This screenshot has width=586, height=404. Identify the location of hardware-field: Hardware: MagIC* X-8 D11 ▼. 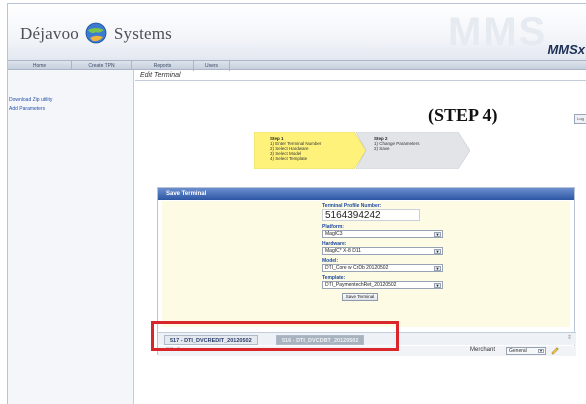
(382, 248).